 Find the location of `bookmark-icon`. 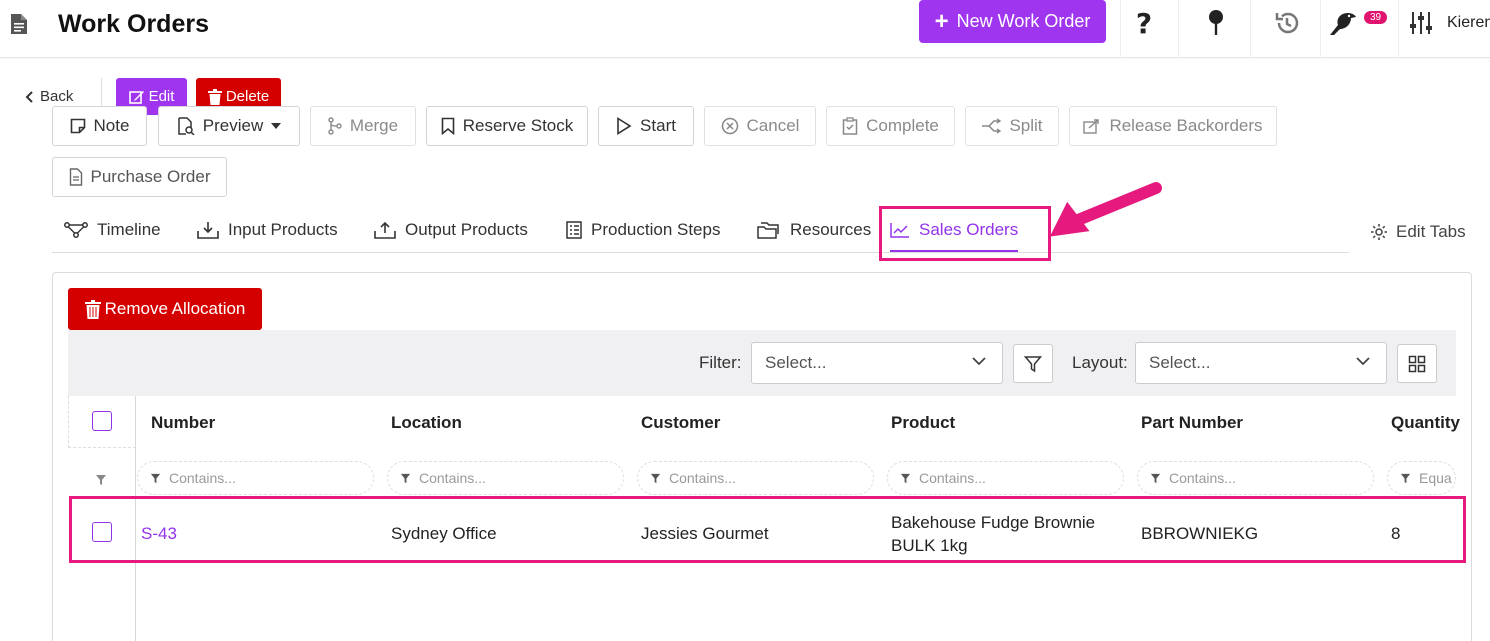

bookmark-icon is located at coordinates (448, 126).